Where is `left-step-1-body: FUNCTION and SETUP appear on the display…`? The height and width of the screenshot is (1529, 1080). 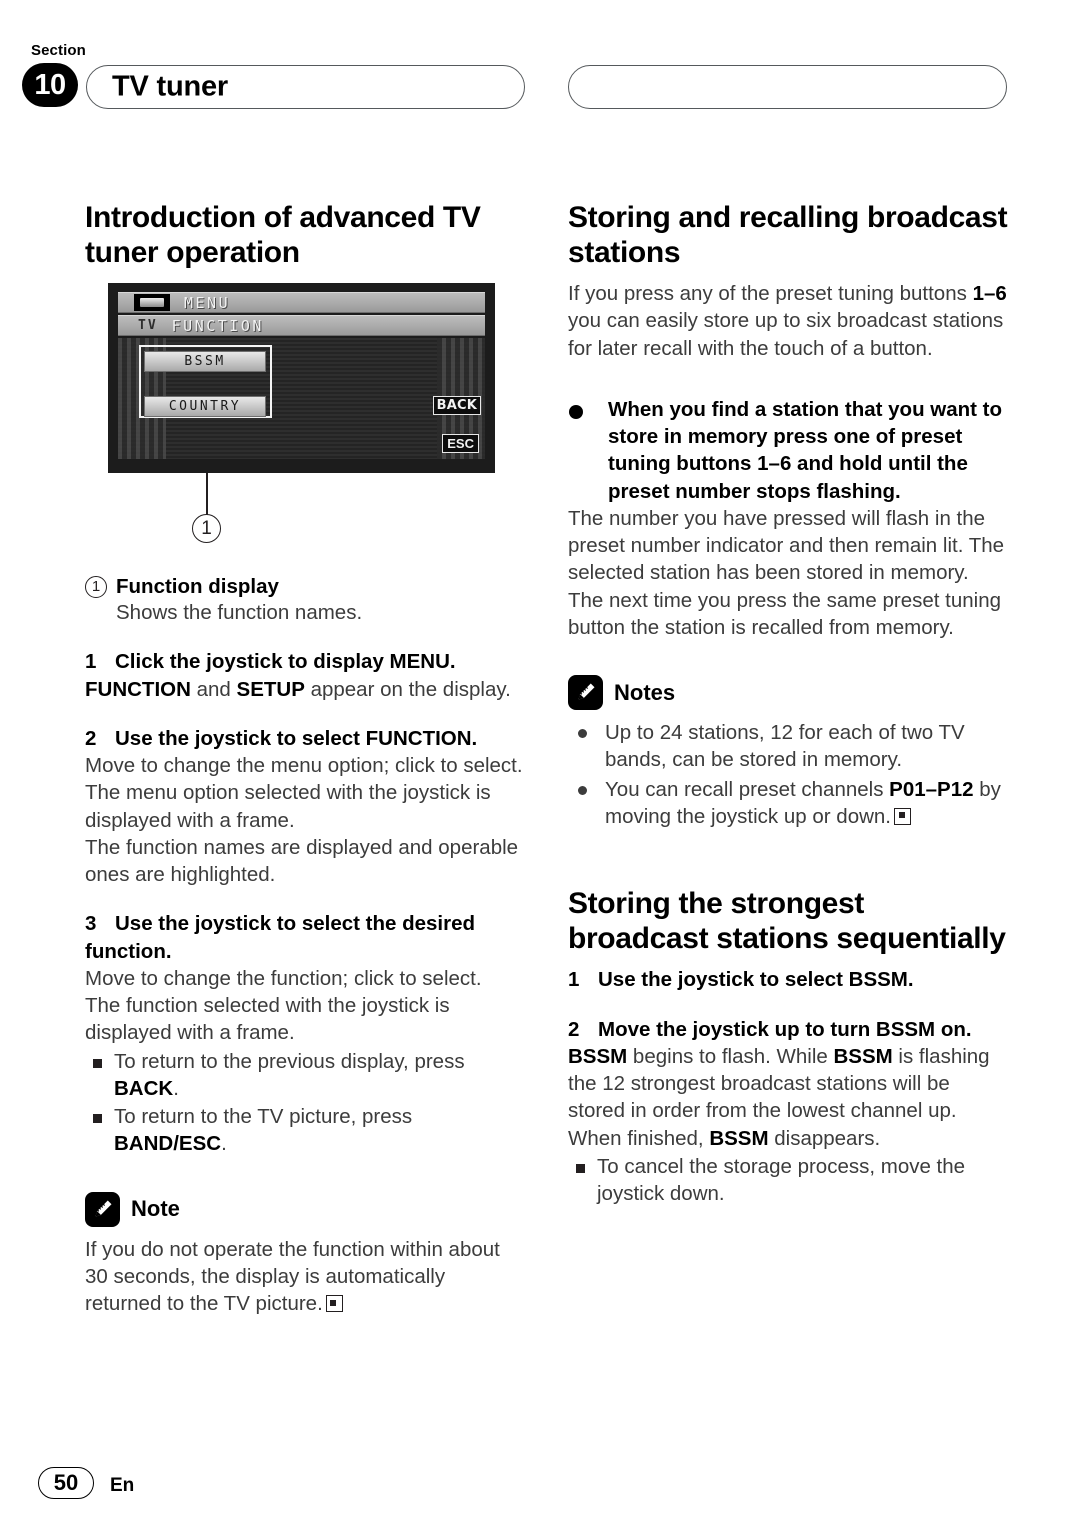
left-step-1-body: FUNCTION and SETUP appear on the display… is located at coordinates (305, 689).